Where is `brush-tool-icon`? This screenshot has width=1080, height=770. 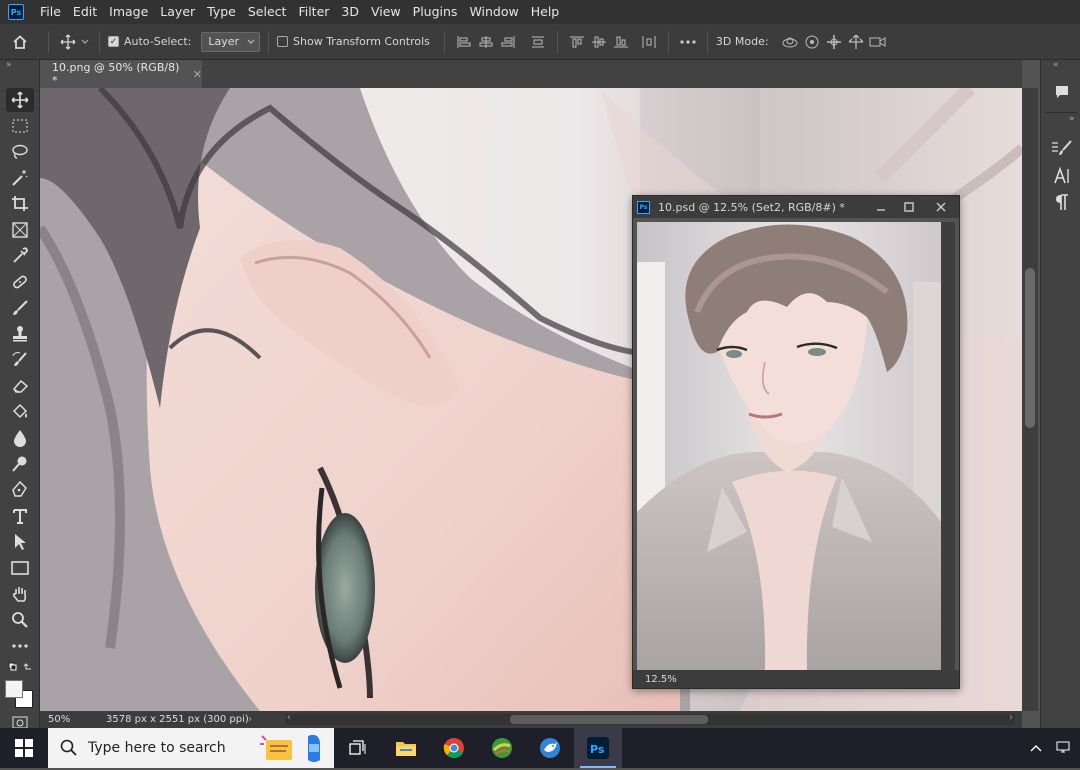
brush-tool-icon is located at coordinates (20, 308).